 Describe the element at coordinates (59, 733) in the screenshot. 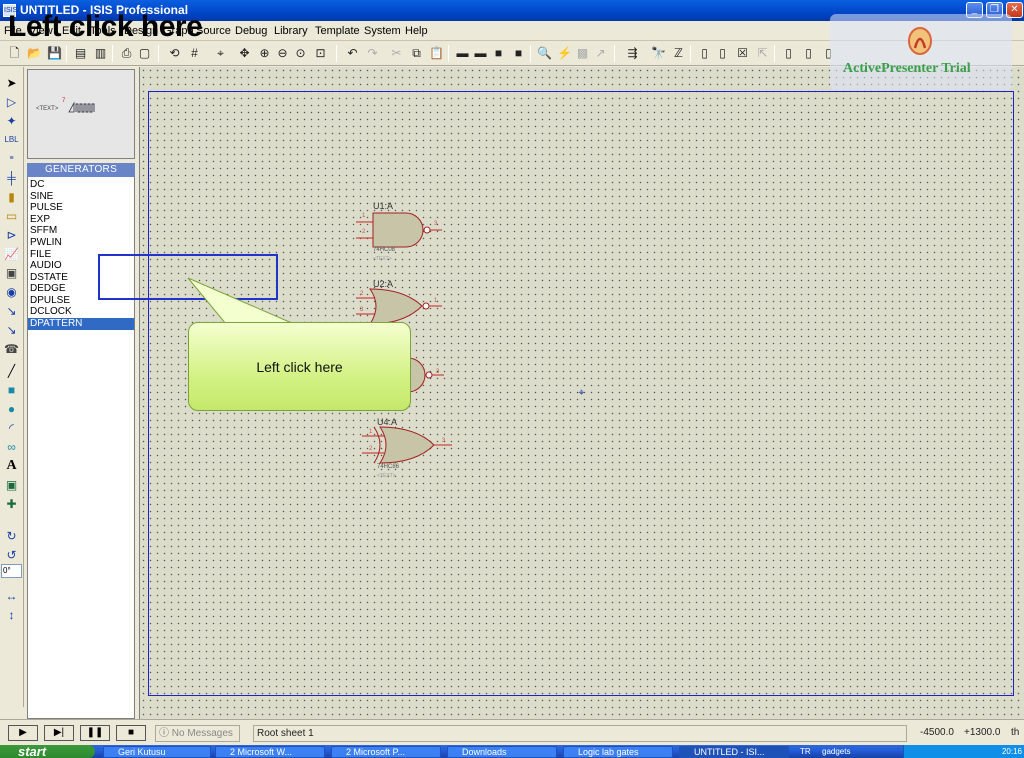

I see `step-button: ▶|` at that location.